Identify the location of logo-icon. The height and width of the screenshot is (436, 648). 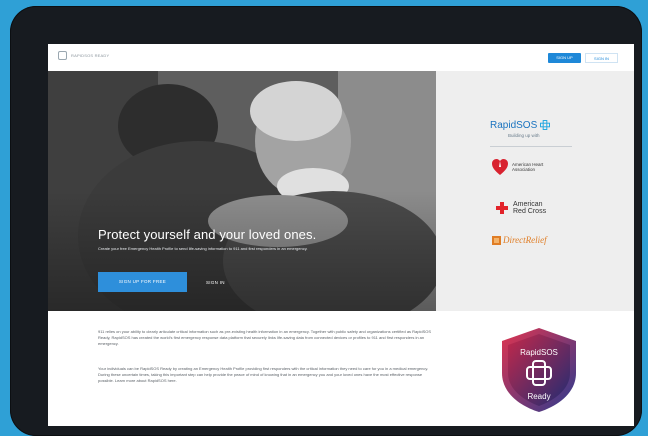
(62, 55).